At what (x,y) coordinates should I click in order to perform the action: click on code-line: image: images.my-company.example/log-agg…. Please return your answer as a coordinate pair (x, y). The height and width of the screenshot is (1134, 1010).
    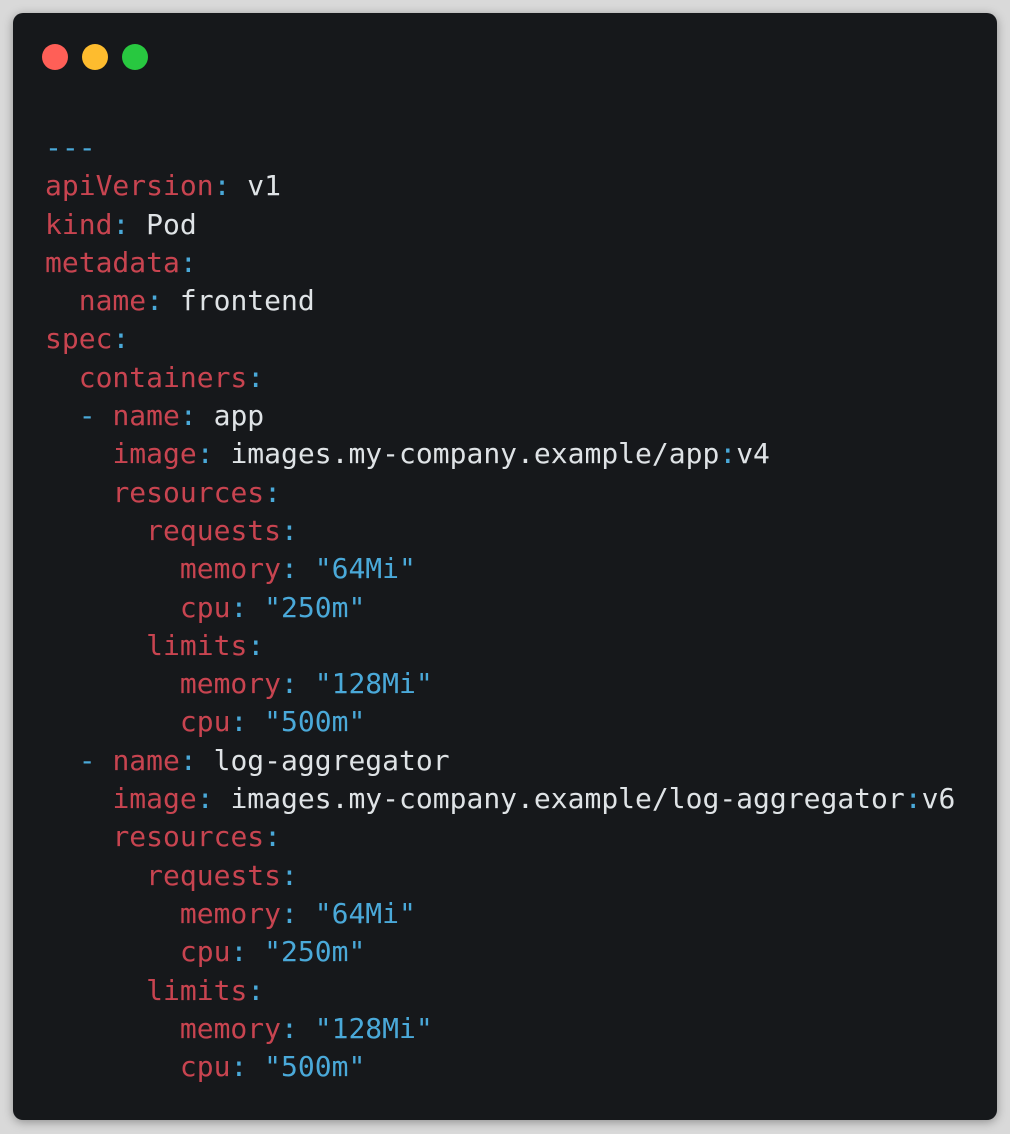
    Looking at the image, I should click on (500, 799).